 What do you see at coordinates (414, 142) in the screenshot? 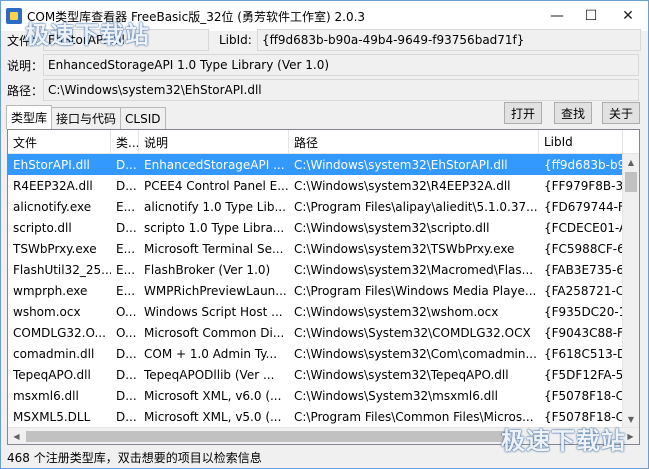
I see `col-header-path: 路径` at bounding box center [414, 142].